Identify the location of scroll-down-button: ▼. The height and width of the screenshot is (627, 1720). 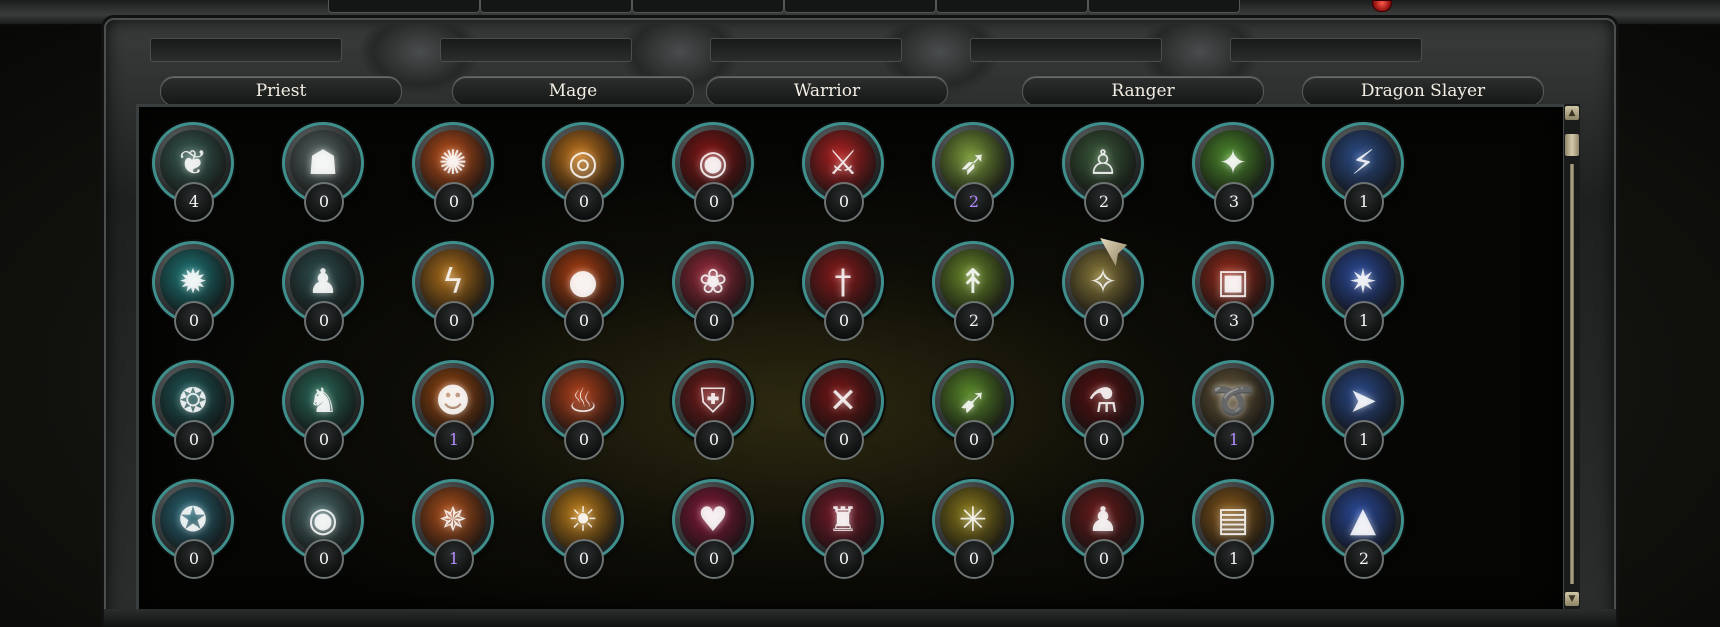
(1572, 599).